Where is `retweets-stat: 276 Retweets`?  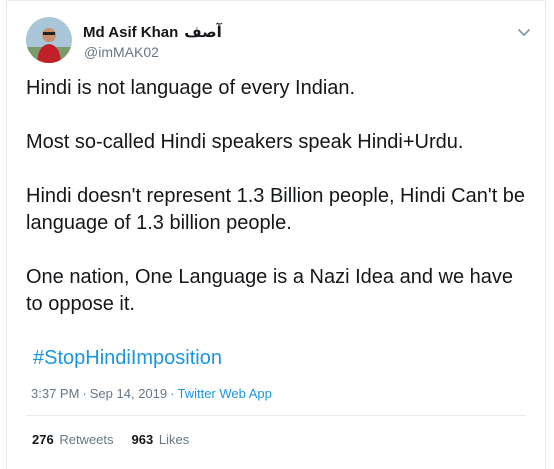
retweets-stat: 276 Retweets is located at coordinates (73, 439).